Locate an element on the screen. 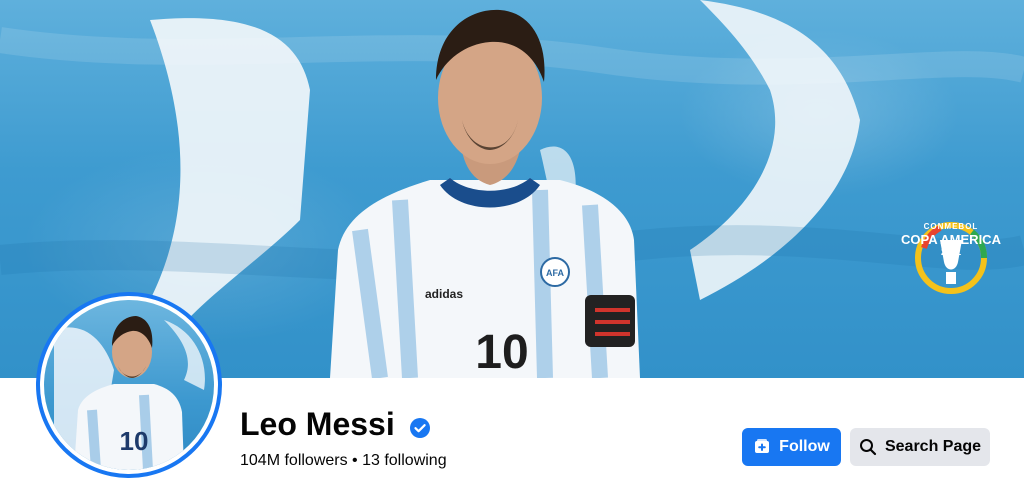 This screenshot has height=497, width=1024. avatar-jersey-number: 10 is located at coordinates (134, 441).